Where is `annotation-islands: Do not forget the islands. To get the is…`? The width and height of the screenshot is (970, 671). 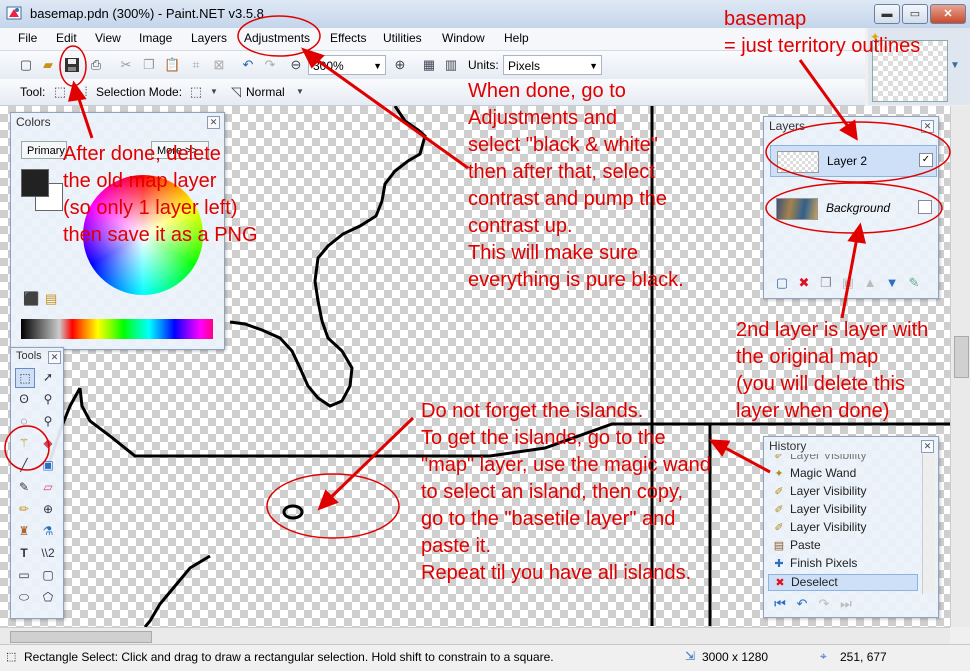 annotation-islands: Do not forget the islands. To get the is… is located at coordinates (566, 492).